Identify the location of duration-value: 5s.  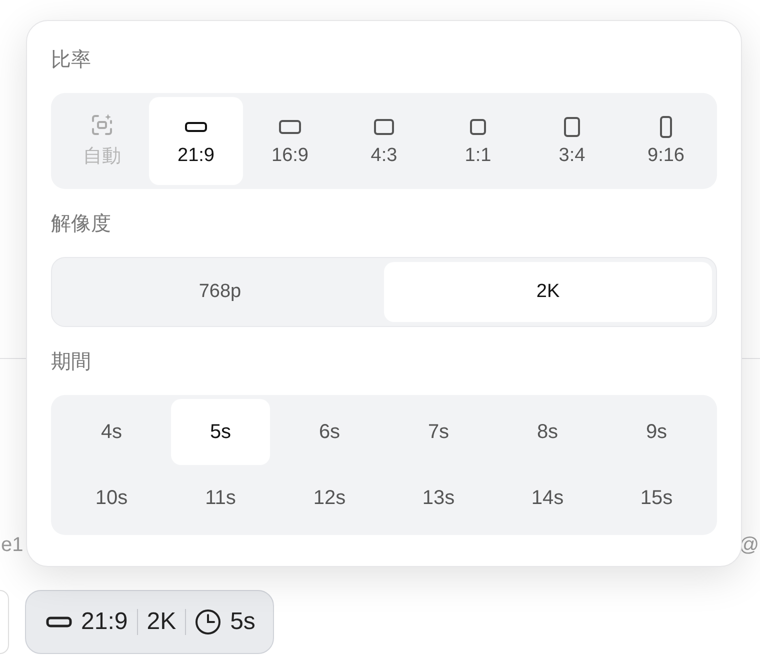
(243, 622).